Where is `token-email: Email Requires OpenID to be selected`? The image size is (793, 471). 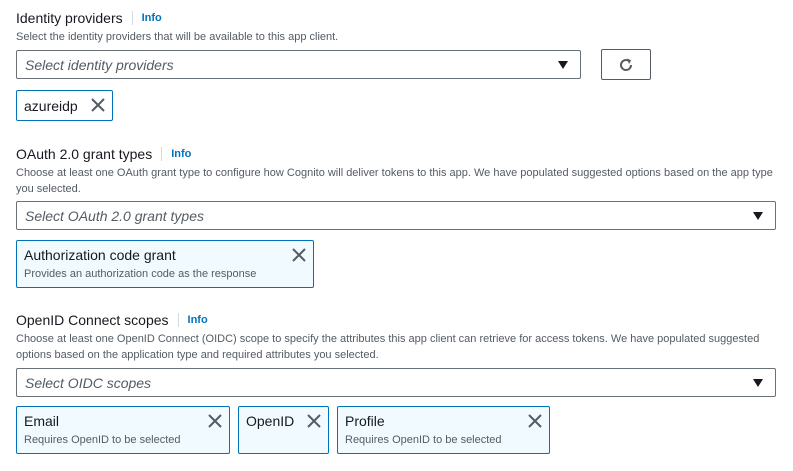 token-email: Email Requires OpenID to be selected is located at coordinates (123, 430).